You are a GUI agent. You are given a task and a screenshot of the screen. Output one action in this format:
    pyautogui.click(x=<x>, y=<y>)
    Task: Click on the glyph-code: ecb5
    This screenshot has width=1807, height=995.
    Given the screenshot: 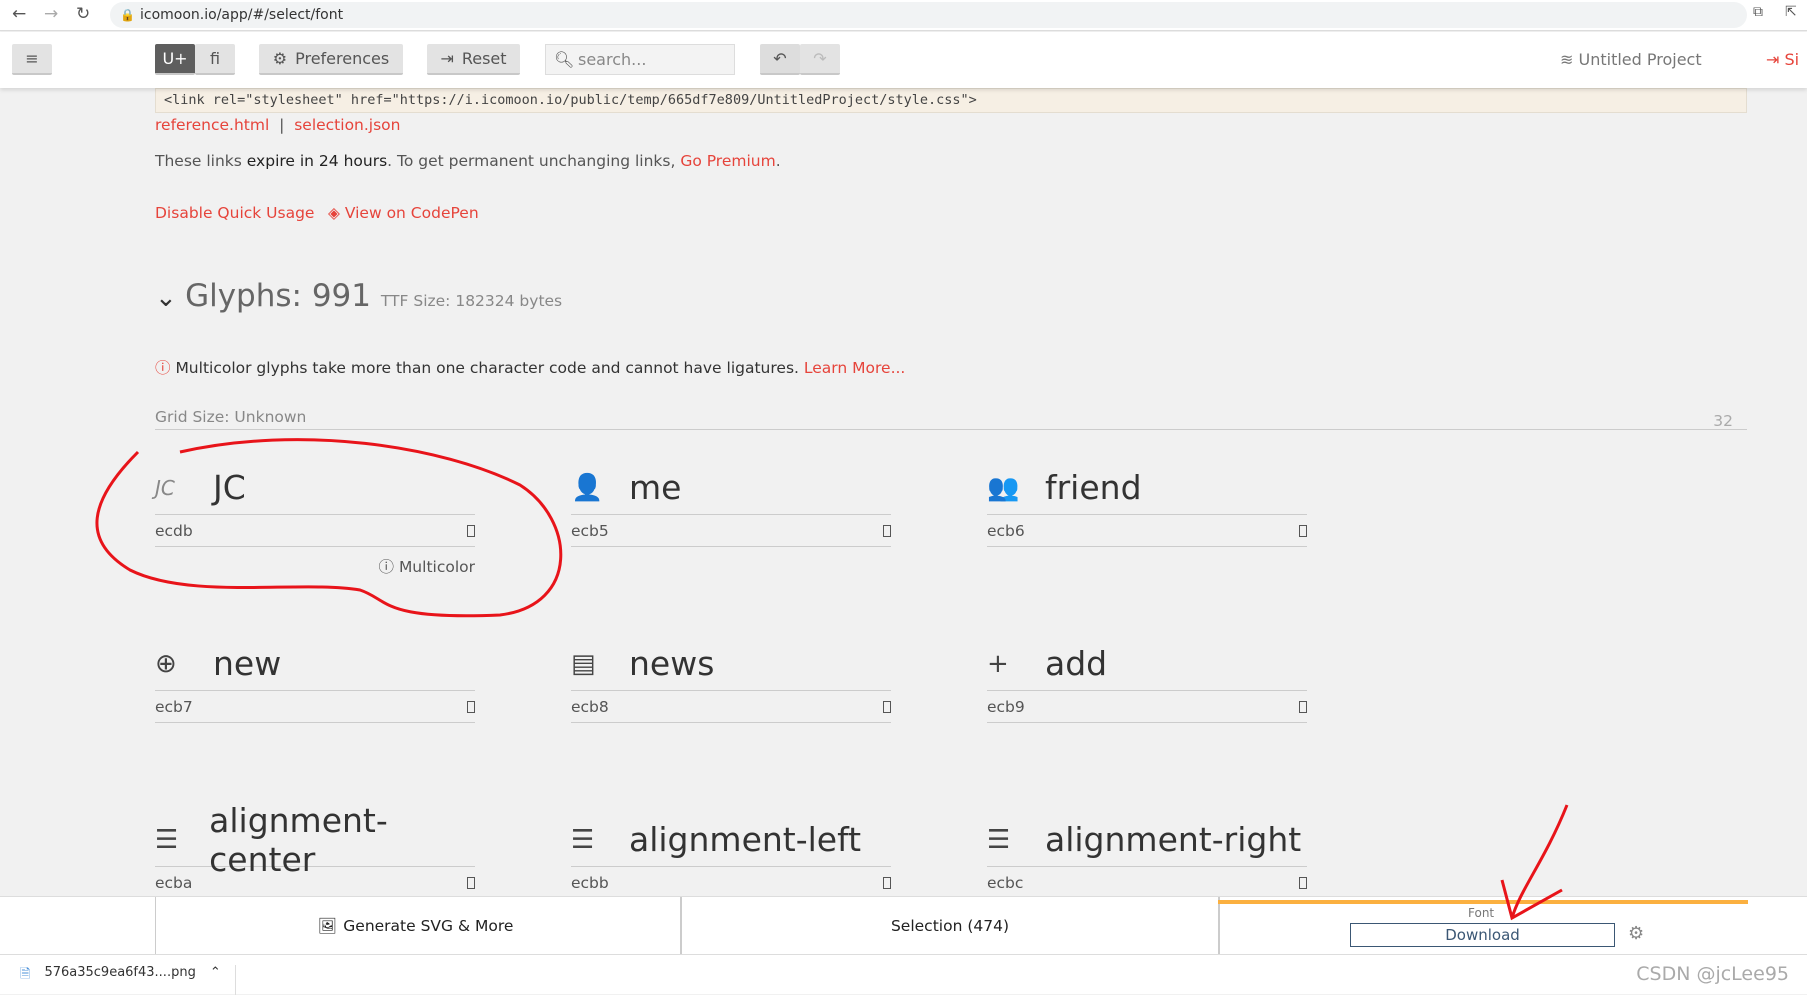 What is the action you would take?
    pyautogui.click(x=590, y=531)
    